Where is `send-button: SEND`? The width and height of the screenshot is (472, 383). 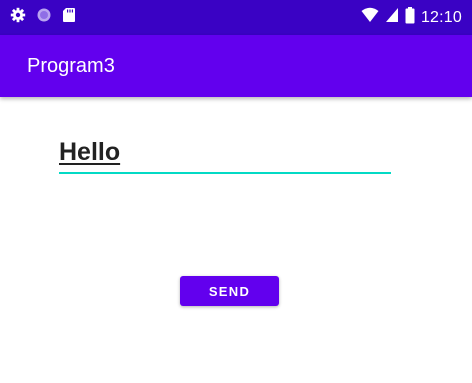 send-button: SEND is located at coordinates (229, 291).